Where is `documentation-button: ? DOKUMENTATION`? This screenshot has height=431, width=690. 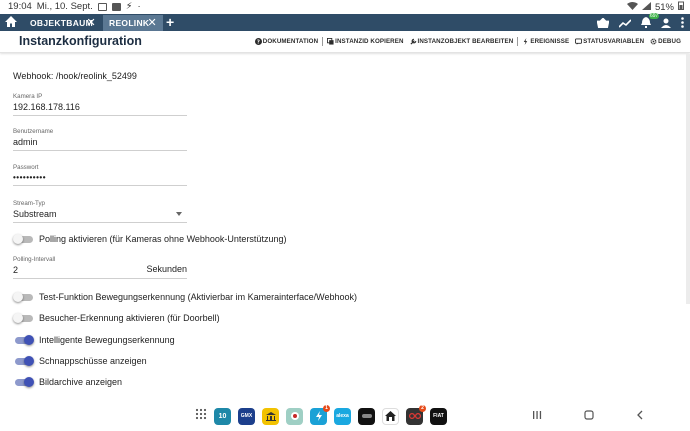 documentation-button: ? DOKUMENTATION is located at coordinates (286, 41).